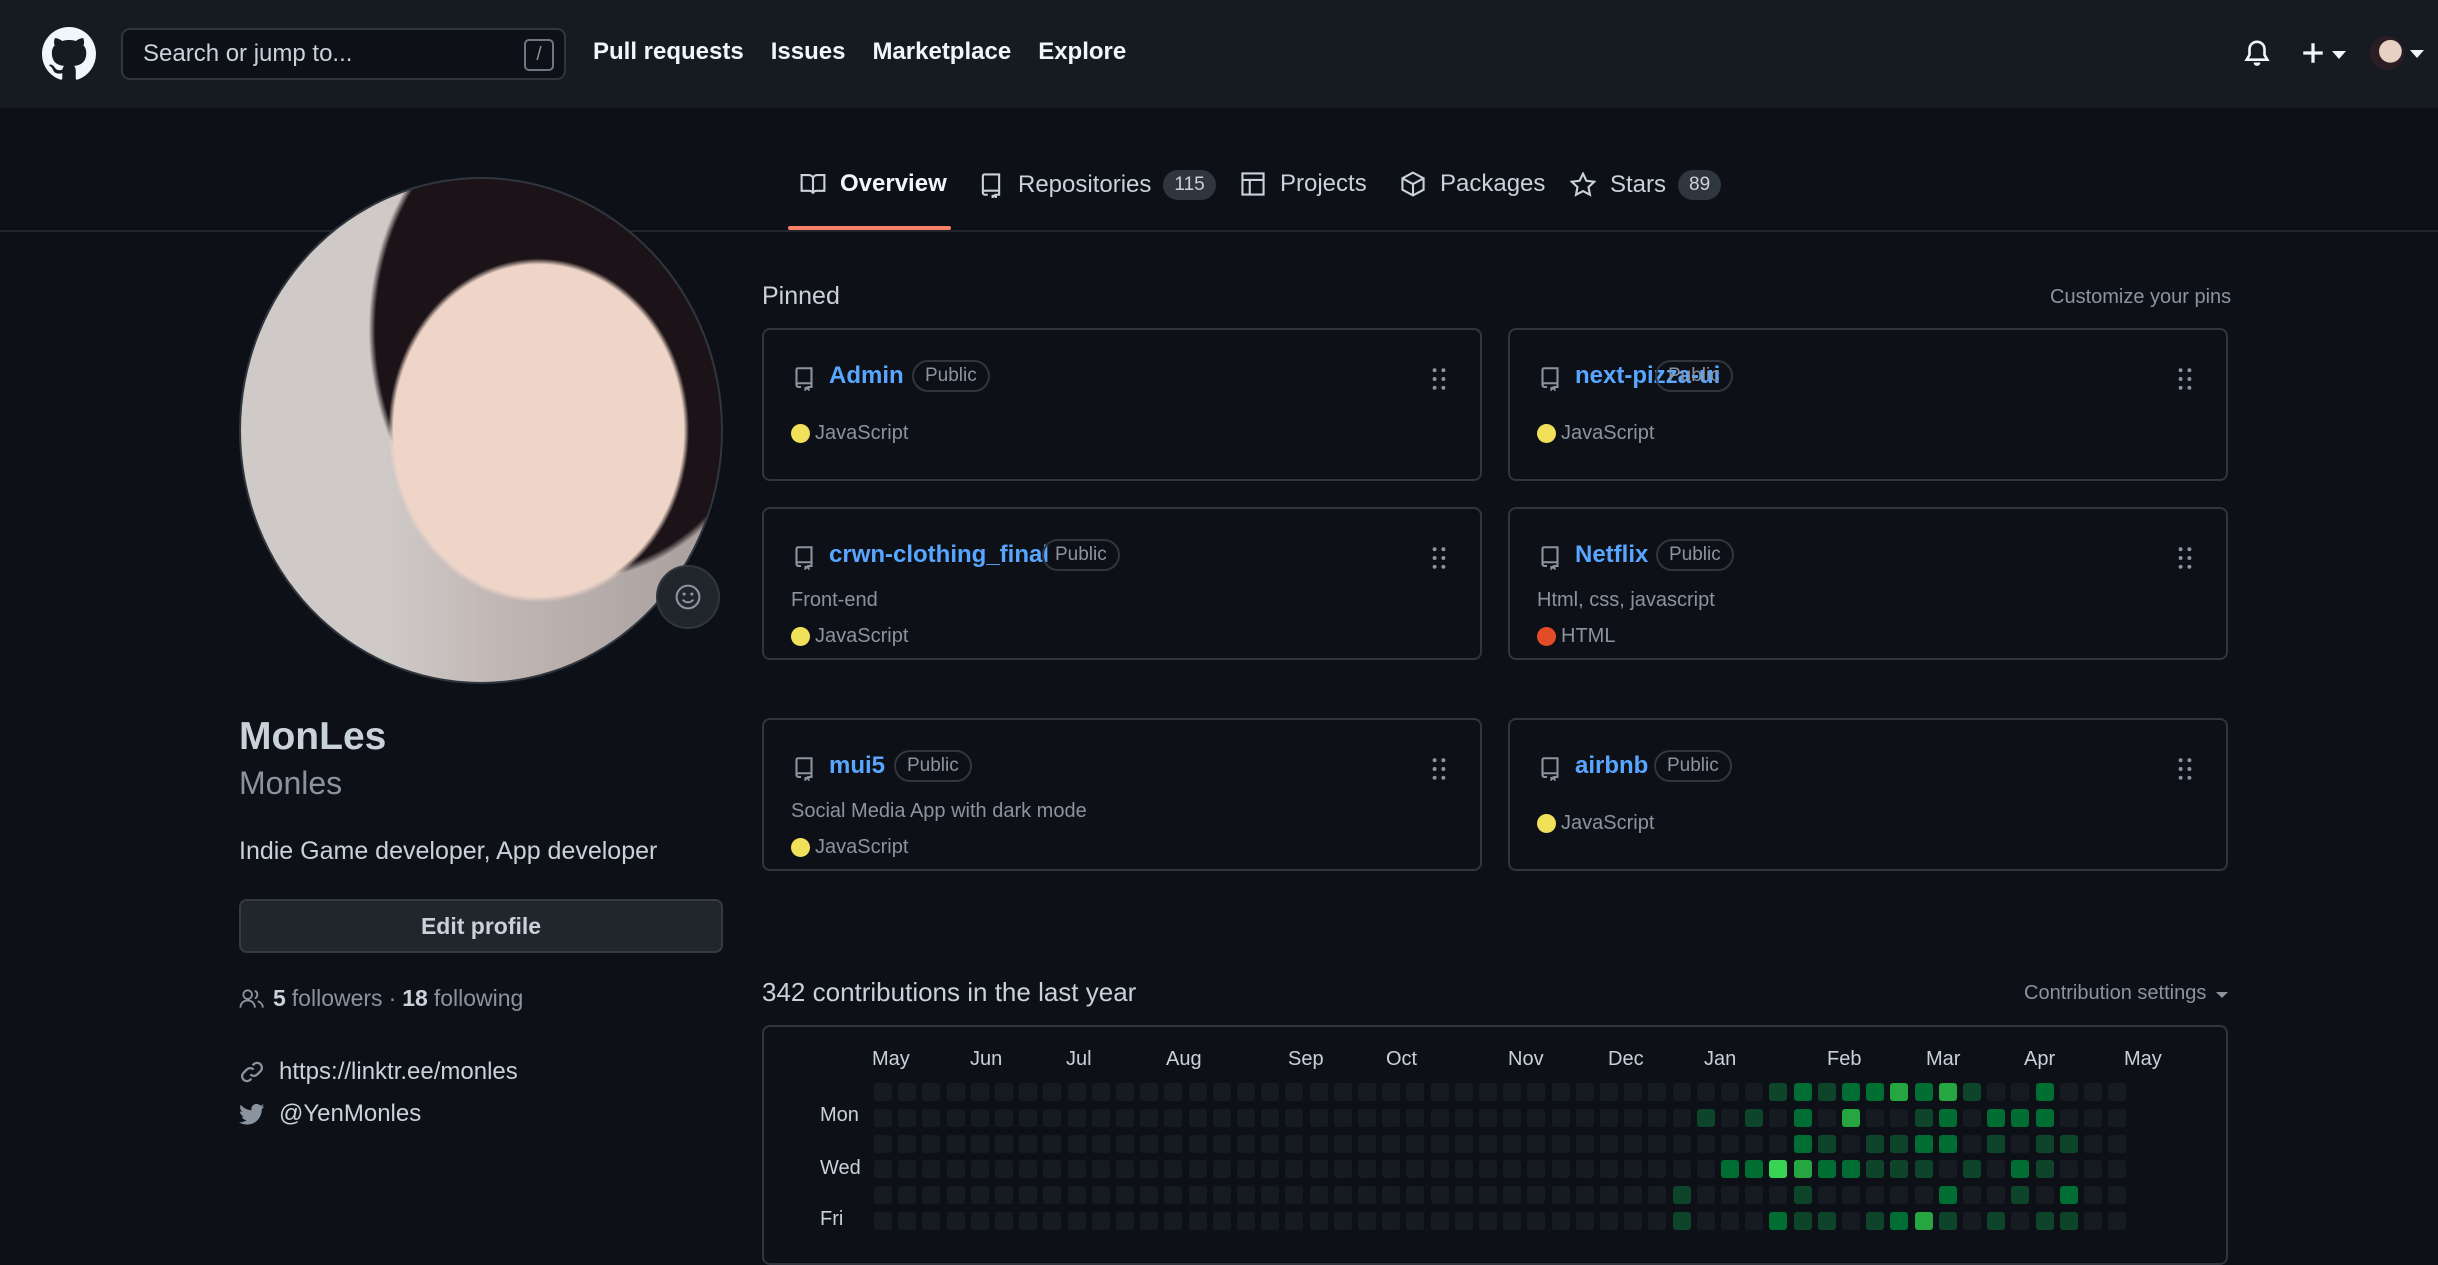  I want to click on tab-packages: Packages, so click(1472, 184).